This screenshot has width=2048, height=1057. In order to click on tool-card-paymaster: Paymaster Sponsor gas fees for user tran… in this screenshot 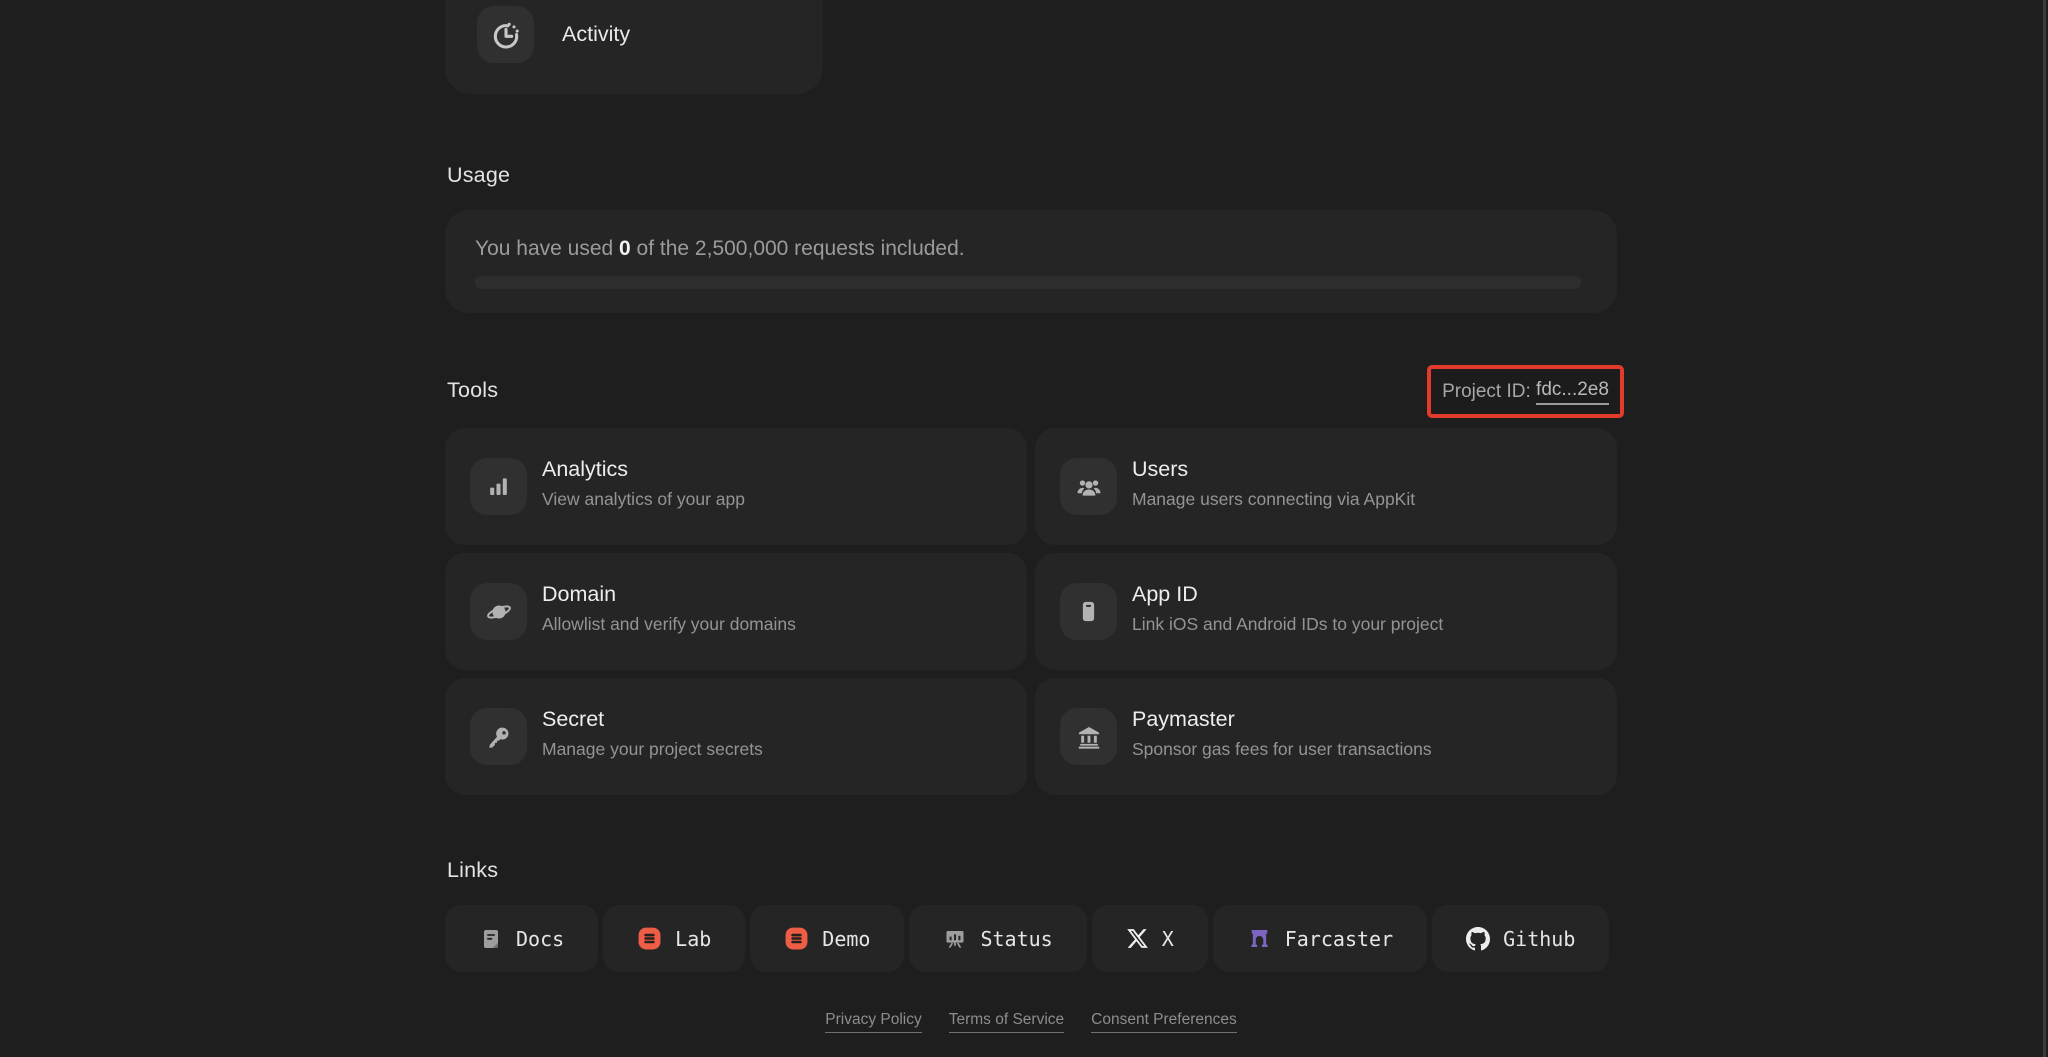, I will do `click(1326, 736)`.